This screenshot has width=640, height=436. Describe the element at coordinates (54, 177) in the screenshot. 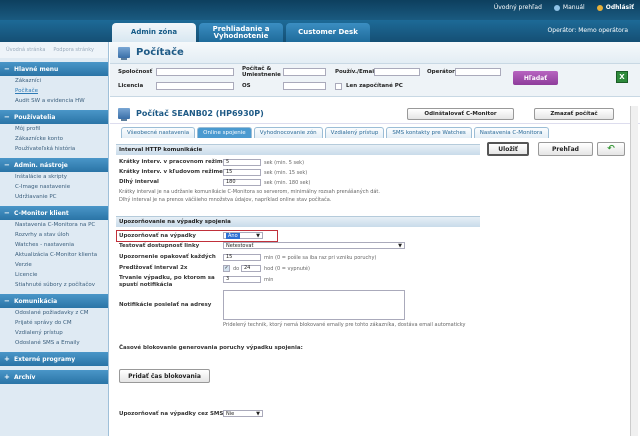

I see `sidebar-item-installs: Inštalácie a skripty` at that location.